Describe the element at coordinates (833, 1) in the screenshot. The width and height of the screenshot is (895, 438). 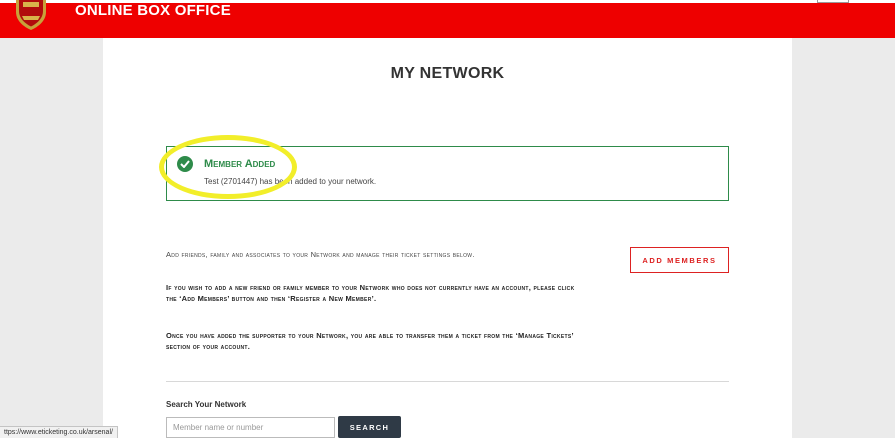
I see `browser-tab-edge` at that location.